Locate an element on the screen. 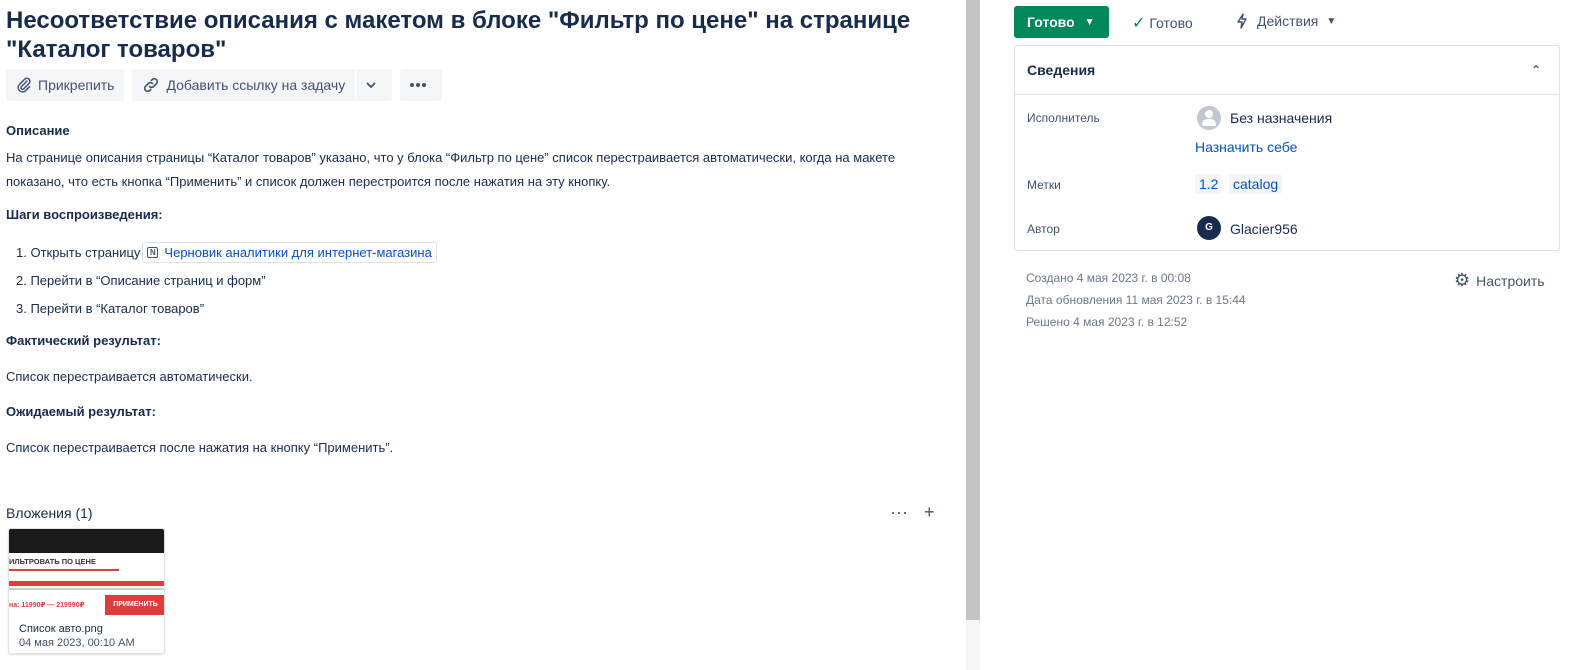 The height and width of the screenshot is (670, 1586). configure-label: Настроить is located at coordinates (1510, 280).